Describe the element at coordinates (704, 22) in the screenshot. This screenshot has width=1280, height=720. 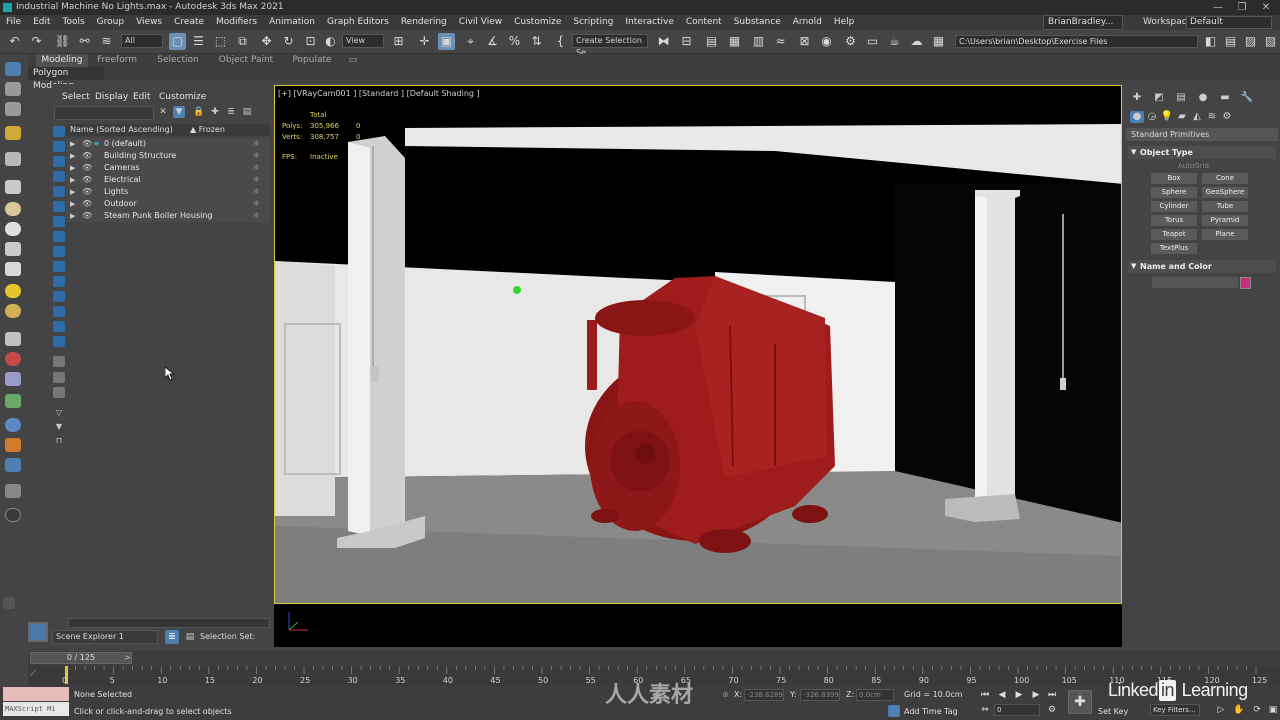
I see `menu-content: Content` at that location.